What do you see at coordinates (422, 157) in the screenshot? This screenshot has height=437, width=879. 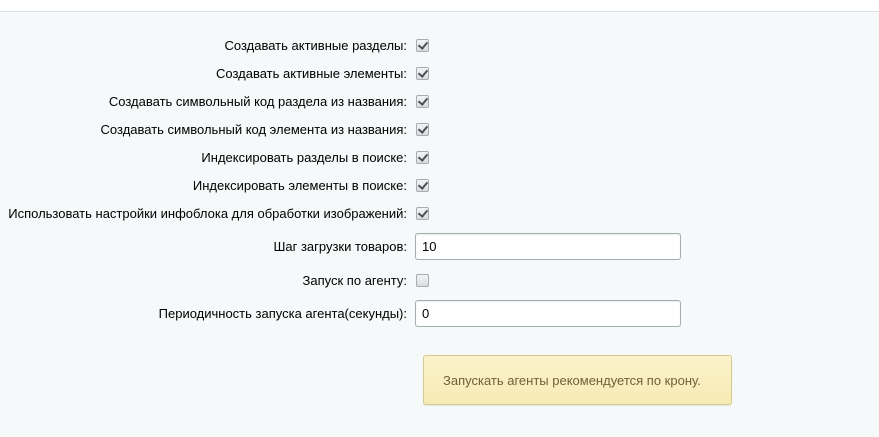 I see `index-sections-checkbox` at bounding box center [422, 157].